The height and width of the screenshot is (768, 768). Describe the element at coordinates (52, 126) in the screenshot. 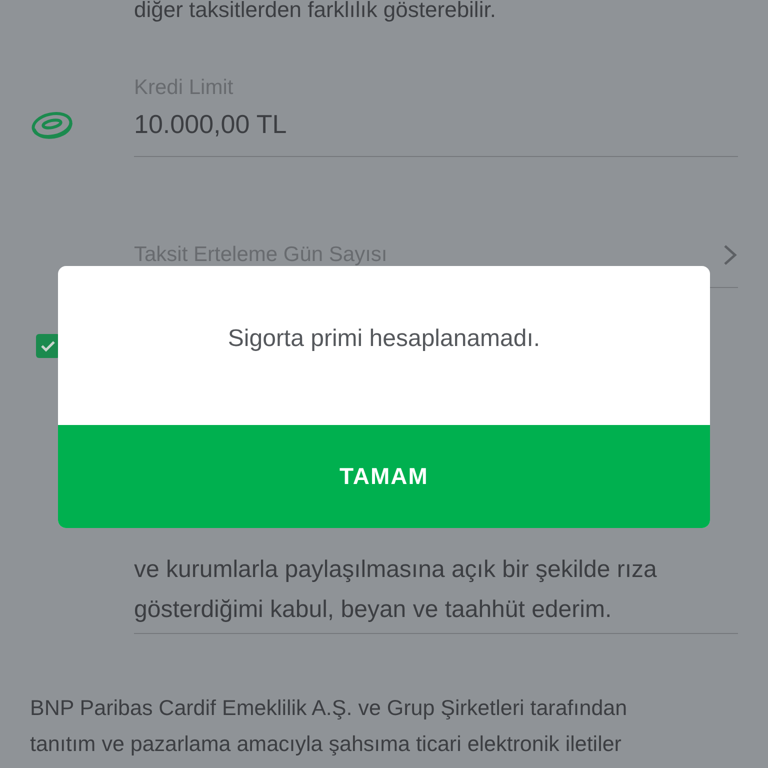

I see `coin-icon` at that location.